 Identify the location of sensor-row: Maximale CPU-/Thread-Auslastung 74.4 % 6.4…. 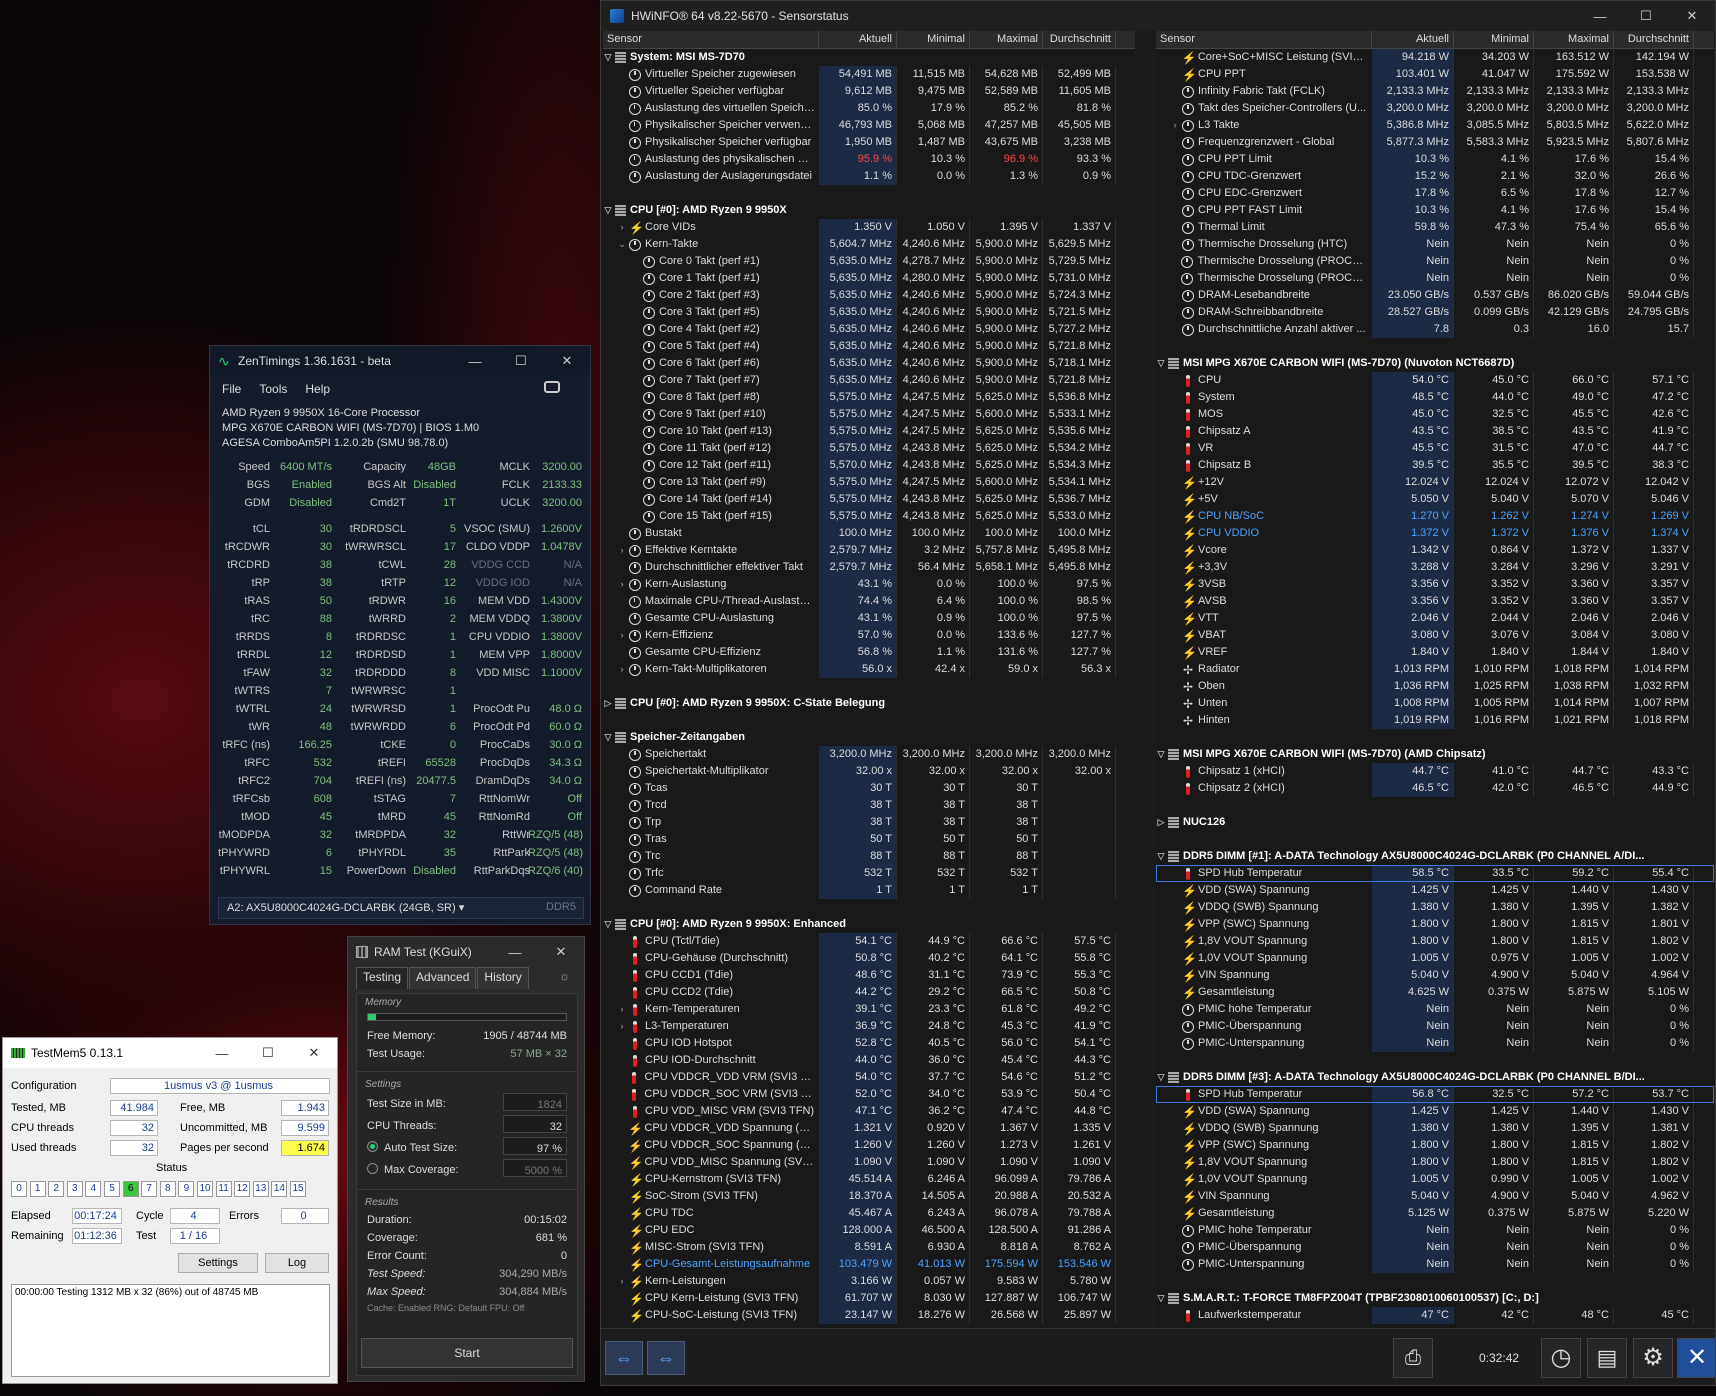
(869, 601).